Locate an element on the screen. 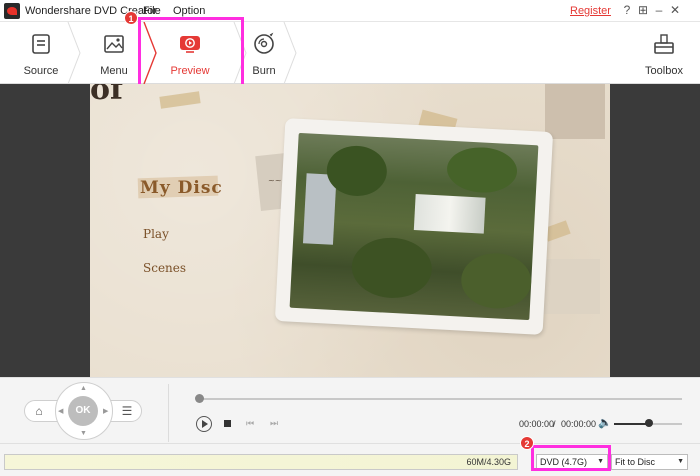 This screenshot has width=700, height=476. current-time: 00:00:00 is located at coordinates (537, 424).